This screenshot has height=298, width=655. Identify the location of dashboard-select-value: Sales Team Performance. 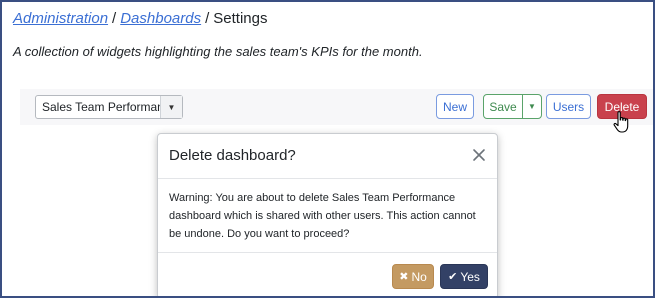
(109, 107).